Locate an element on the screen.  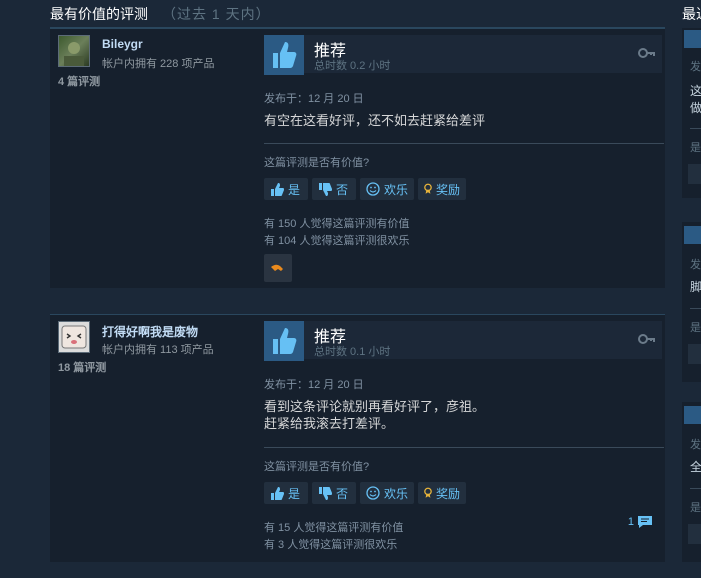
section-subtitle: （过去 1 天内） is located at coordinates (216, 14).